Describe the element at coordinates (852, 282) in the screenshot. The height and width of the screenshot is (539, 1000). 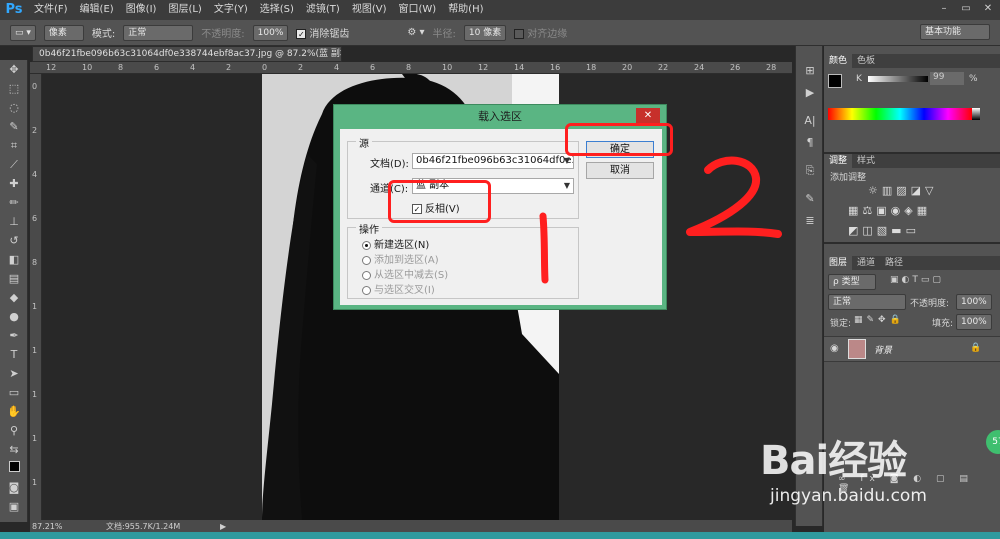
I see `layer-filter-dropdown: ρ 类型` at that location.